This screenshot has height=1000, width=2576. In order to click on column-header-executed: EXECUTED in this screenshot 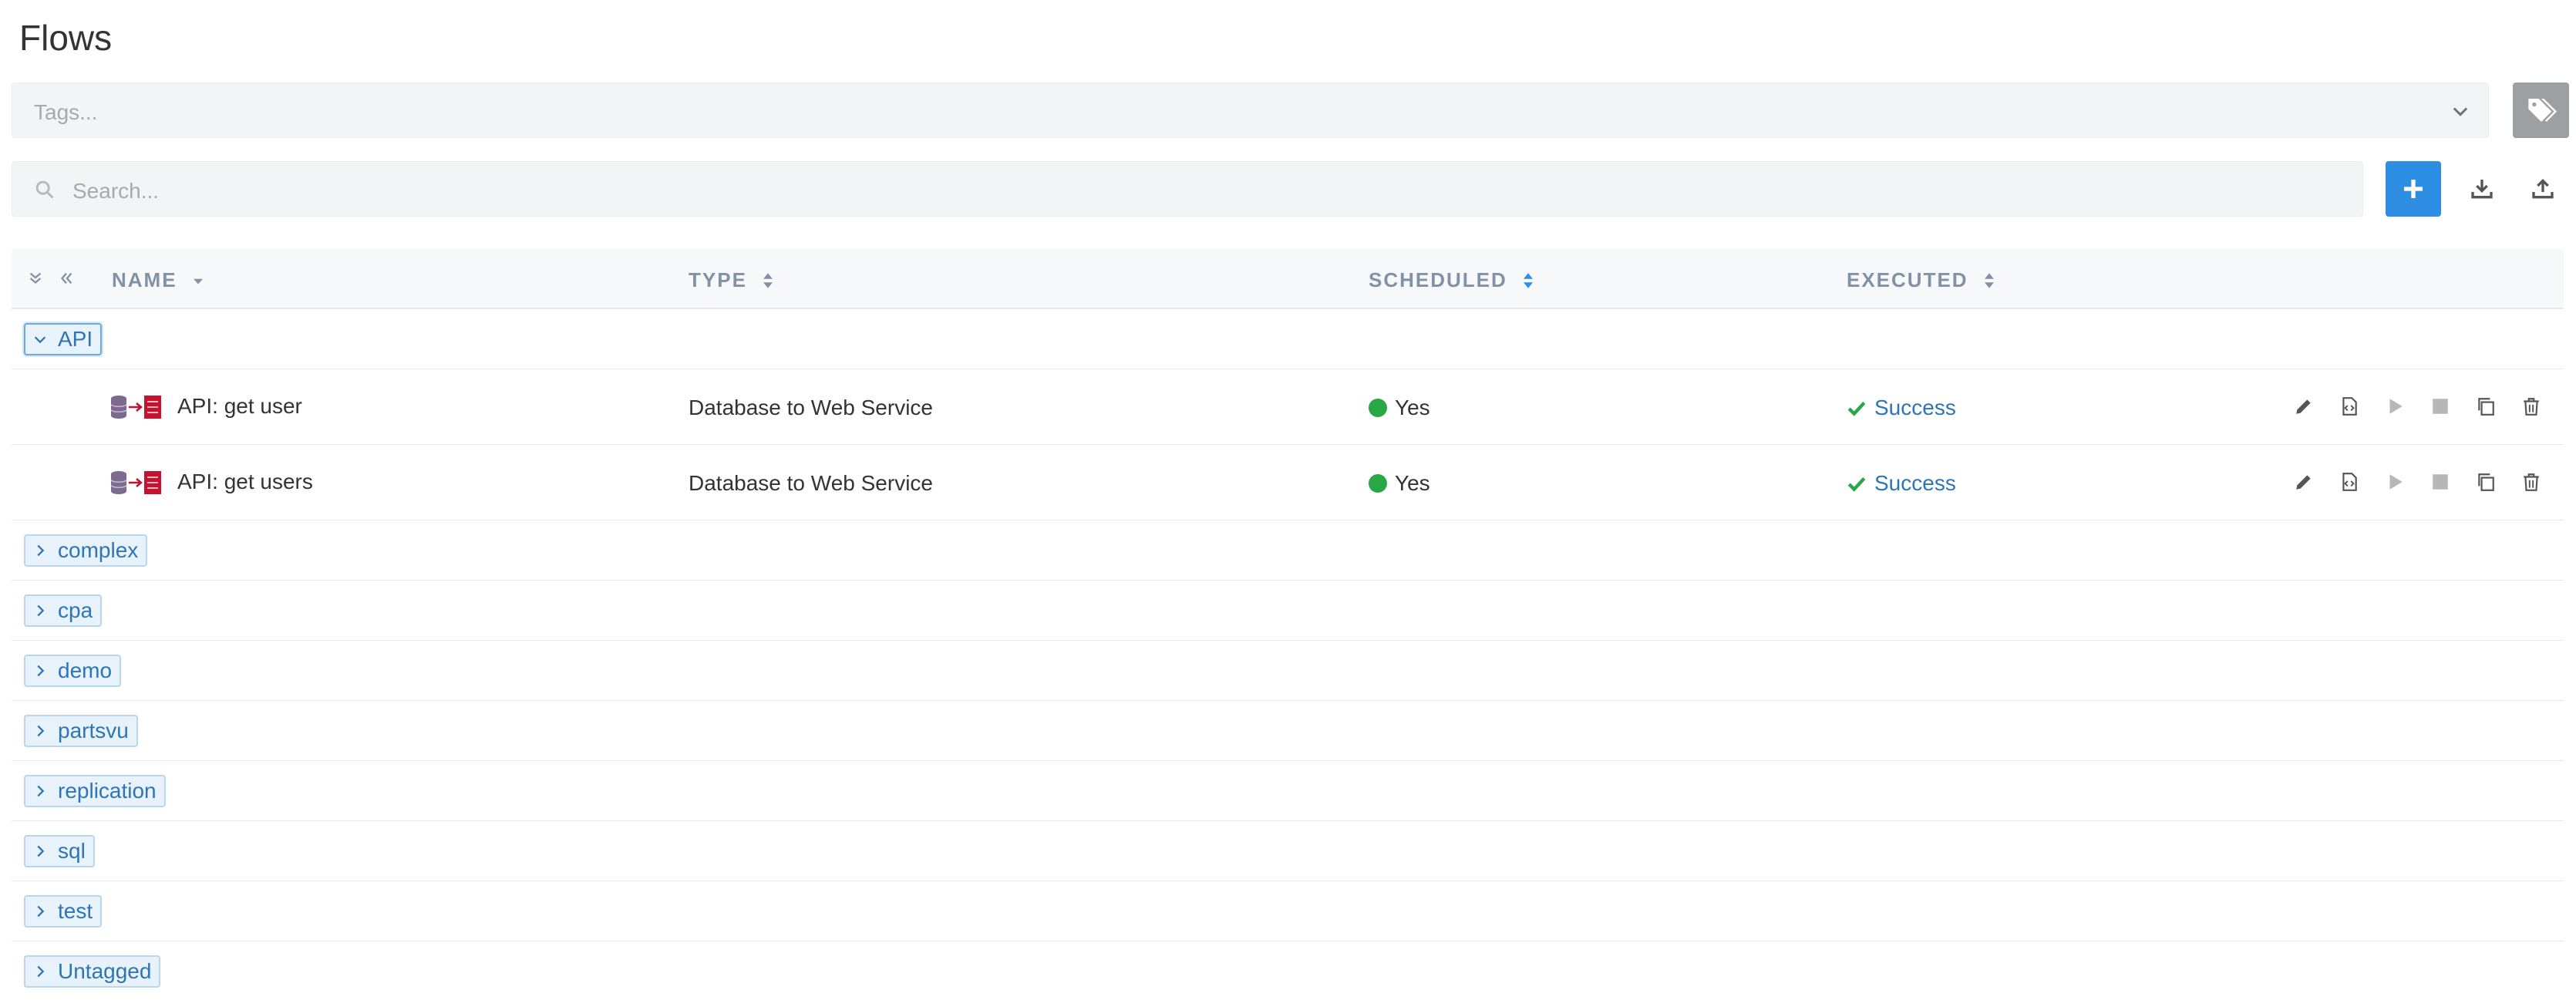, I will do `click(1922, 280)`.